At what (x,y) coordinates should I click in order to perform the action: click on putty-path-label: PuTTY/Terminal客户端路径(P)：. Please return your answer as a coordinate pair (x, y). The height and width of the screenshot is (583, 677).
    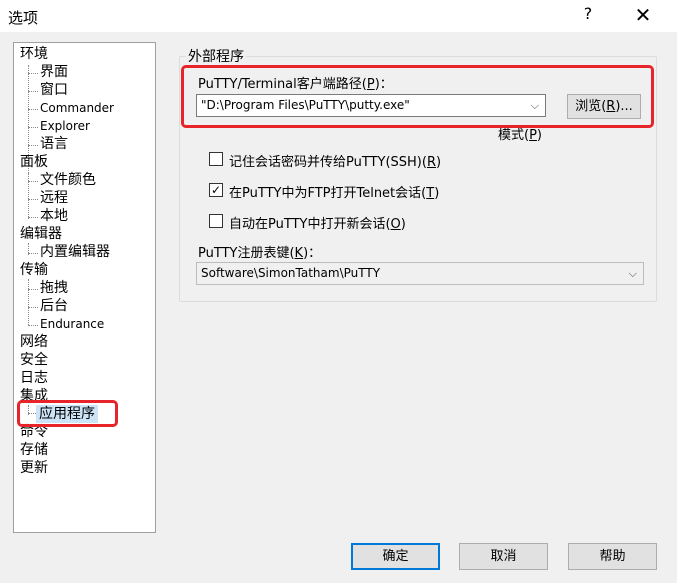
    Looking at the image, I should click on (295, 84).